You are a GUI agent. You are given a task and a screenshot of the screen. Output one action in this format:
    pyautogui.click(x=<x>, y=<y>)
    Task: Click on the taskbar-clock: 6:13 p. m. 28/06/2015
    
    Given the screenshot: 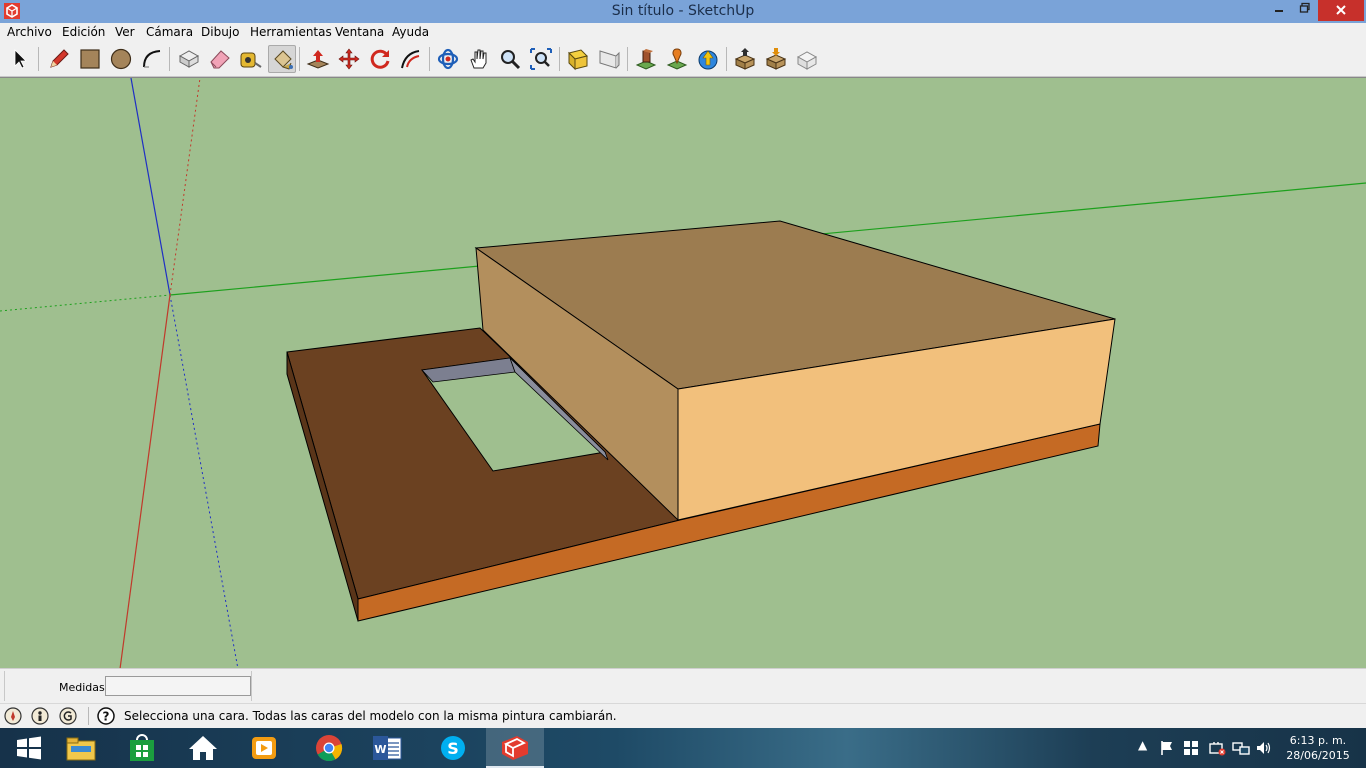 What is the action you would take?
    pyautogui.click(x=1318, y=748)
    